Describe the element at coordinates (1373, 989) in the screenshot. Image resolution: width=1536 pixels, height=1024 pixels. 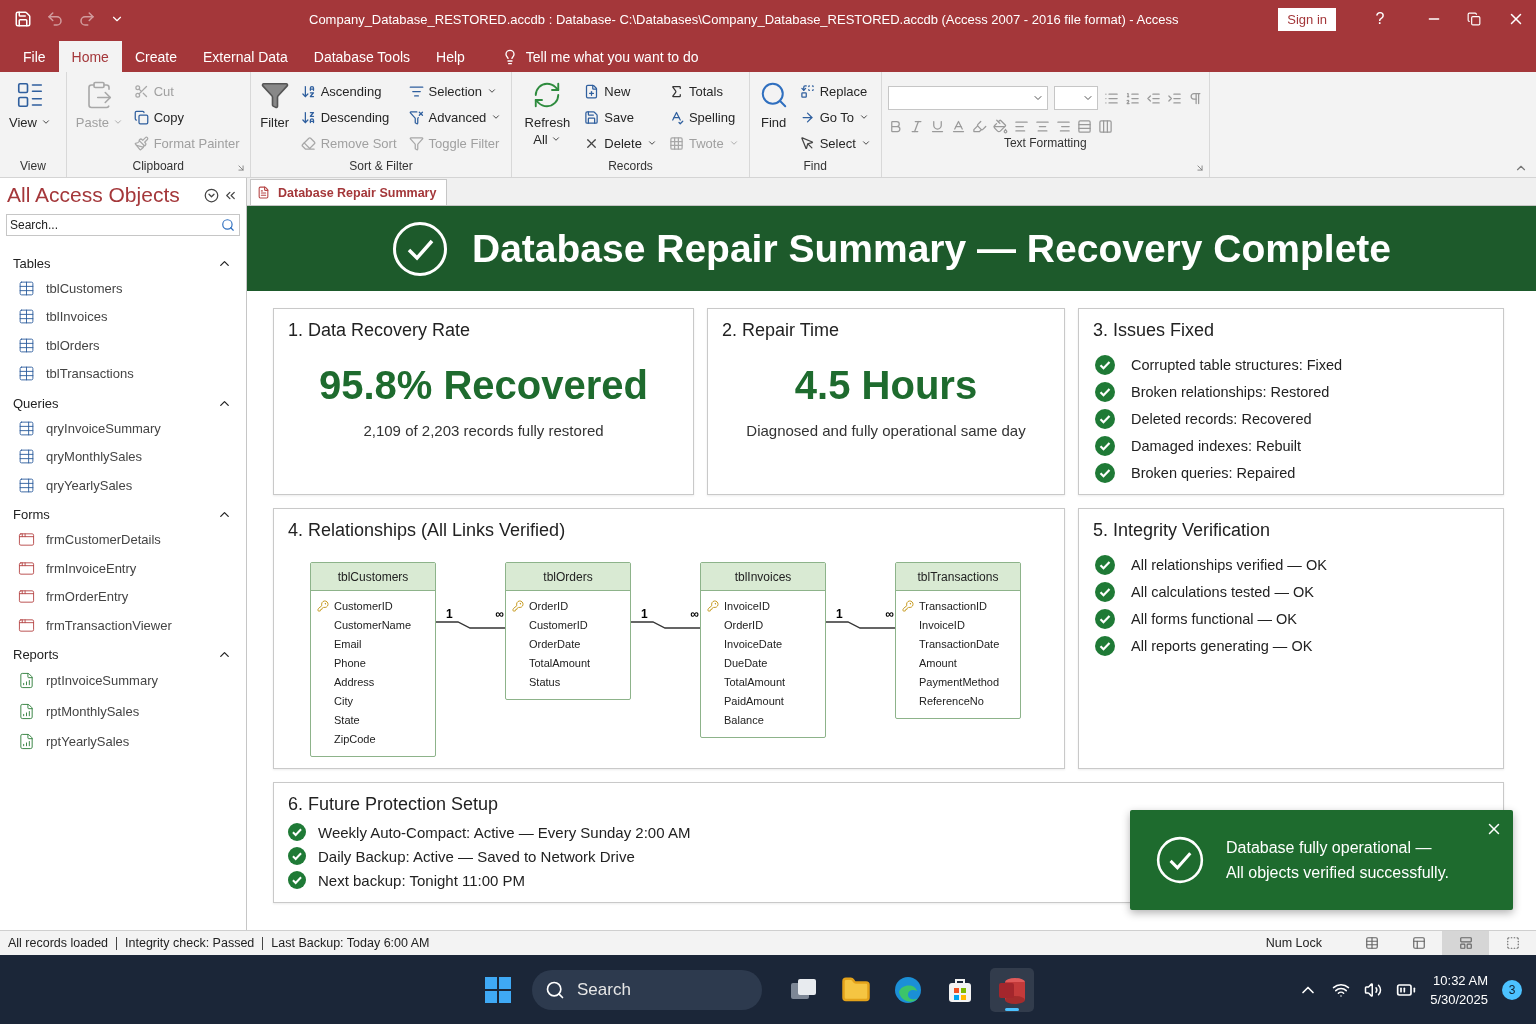
I see `volume-icon` at that location.